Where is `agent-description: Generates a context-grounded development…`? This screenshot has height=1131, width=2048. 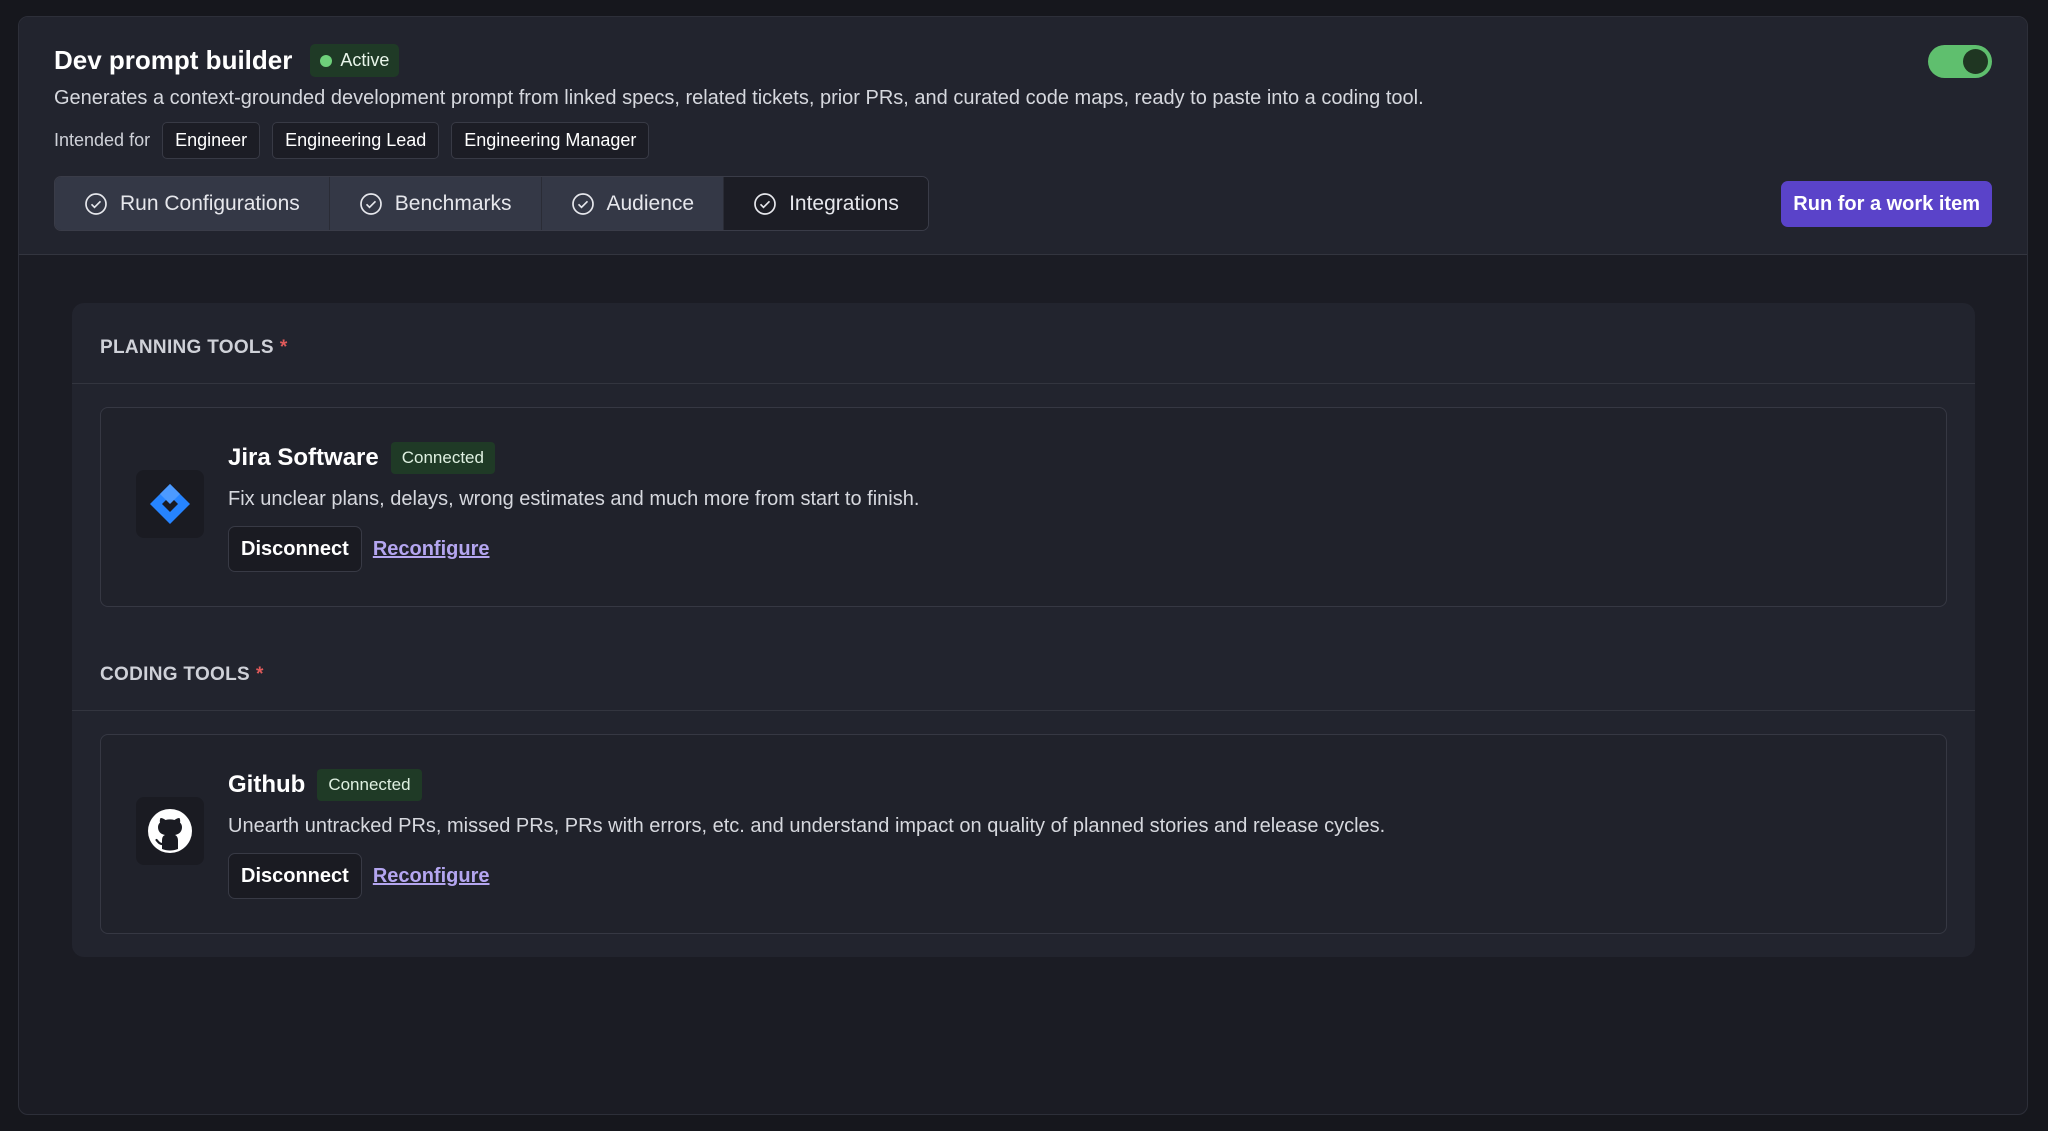 agent-description: Generates a context-grounded development… is located at coordinates (739, 98).